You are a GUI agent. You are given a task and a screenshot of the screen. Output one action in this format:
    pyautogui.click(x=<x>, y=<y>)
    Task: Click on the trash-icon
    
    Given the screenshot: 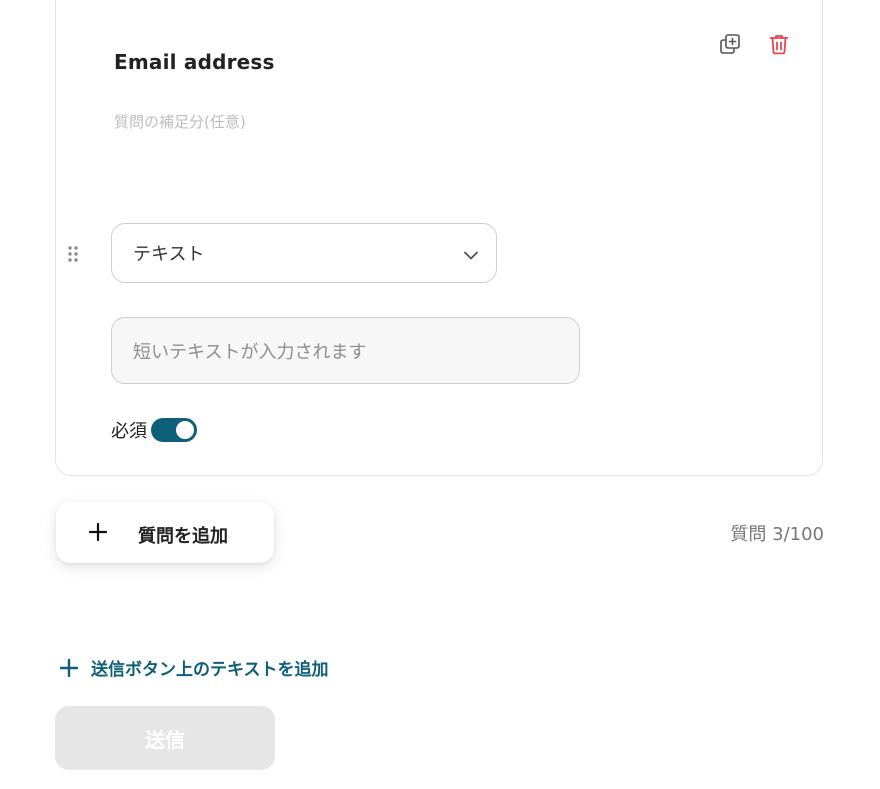 What is the action you would take?
    pyautogui.click(x=779, y=45)
    